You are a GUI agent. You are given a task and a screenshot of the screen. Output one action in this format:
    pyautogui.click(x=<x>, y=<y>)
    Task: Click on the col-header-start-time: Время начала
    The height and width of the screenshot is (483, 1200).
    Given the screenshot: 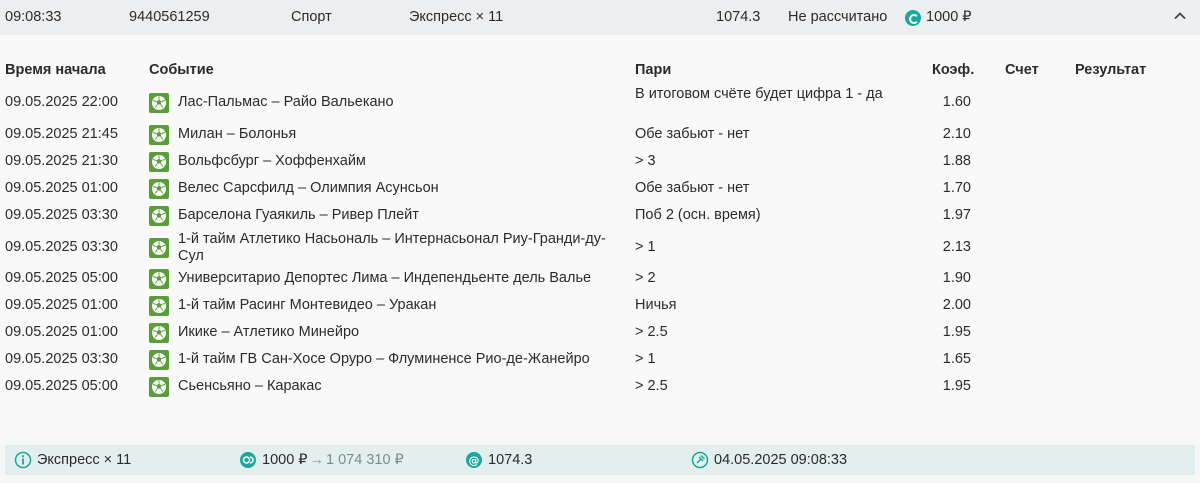 What is the action you would take?
    pyautogui.click(x=55, y=70)
    